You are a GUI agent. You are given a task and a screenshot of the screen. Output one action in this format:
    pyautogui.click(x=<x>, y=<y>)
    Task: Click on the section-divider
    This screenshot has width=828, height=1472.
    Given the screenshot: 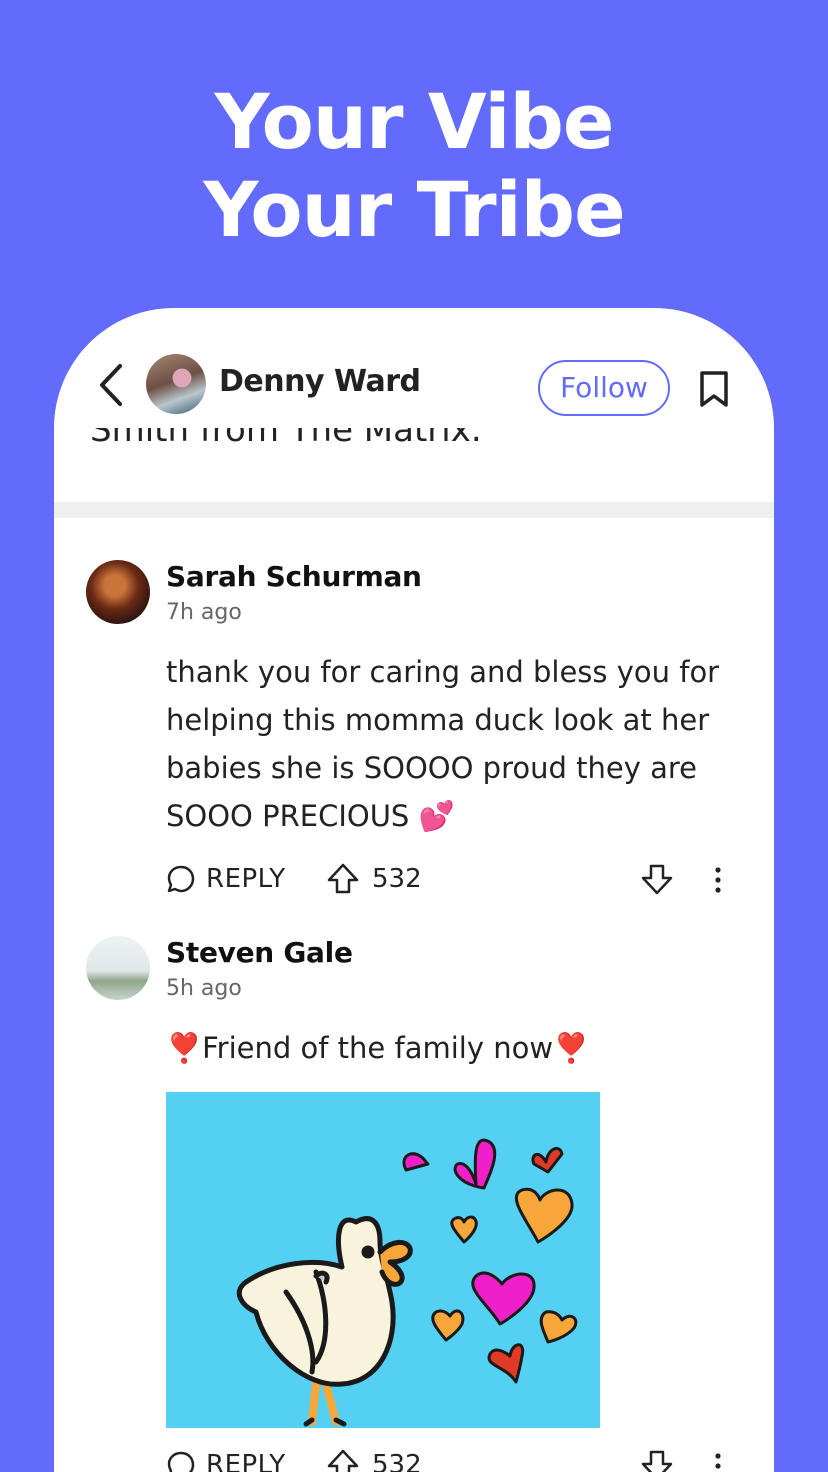 What is the action you would take?
    pyautogui.click(x=414, y=510)
    